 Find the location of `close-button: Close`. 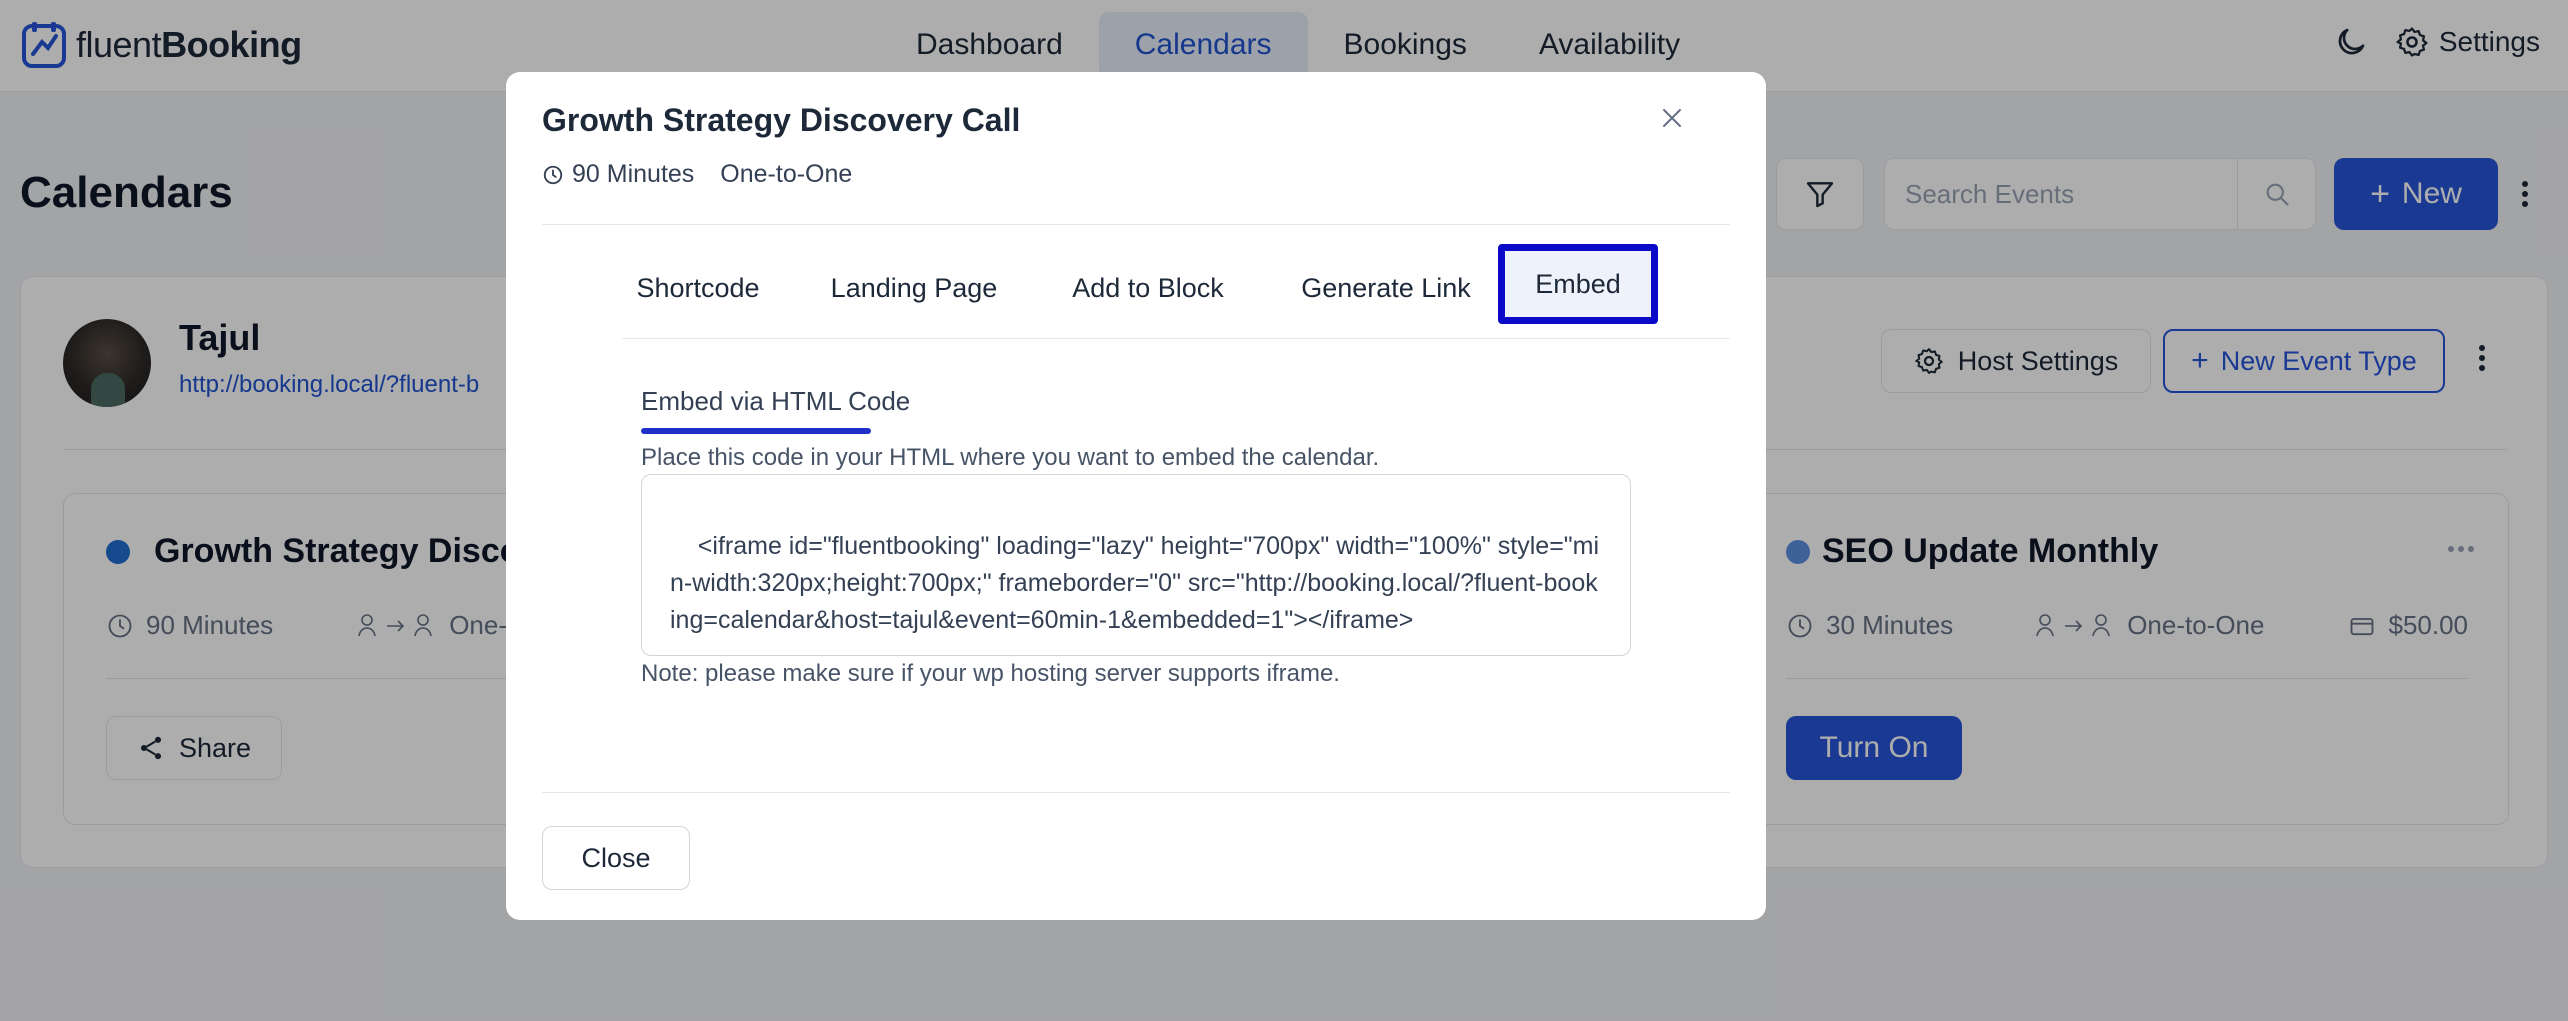

close-button: Close is located at coordinates (616, 858).